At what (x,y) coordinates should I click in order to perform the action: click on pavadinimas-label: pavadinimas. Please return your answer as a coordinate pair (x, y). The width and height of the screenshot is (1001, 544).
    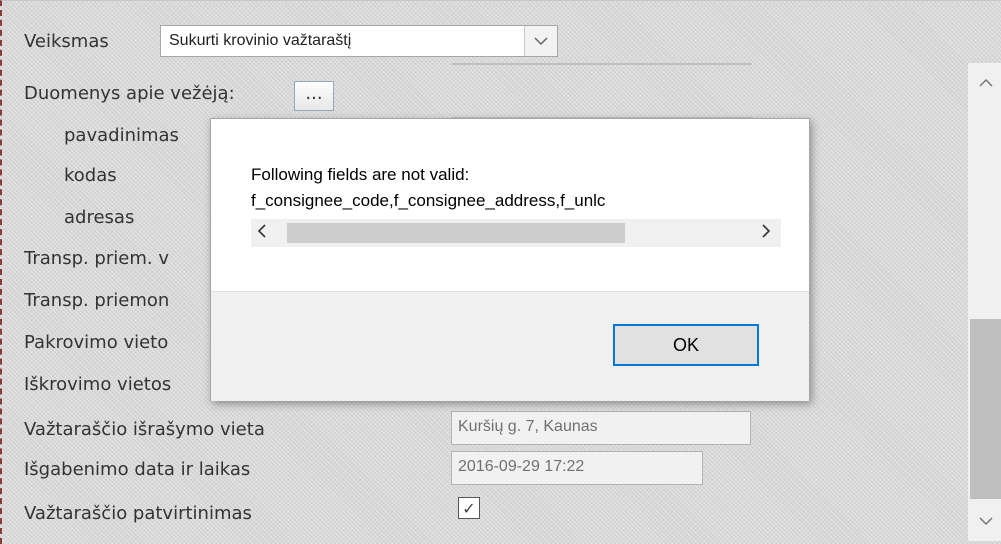
    Looking at the image, I should click on (121, 135).